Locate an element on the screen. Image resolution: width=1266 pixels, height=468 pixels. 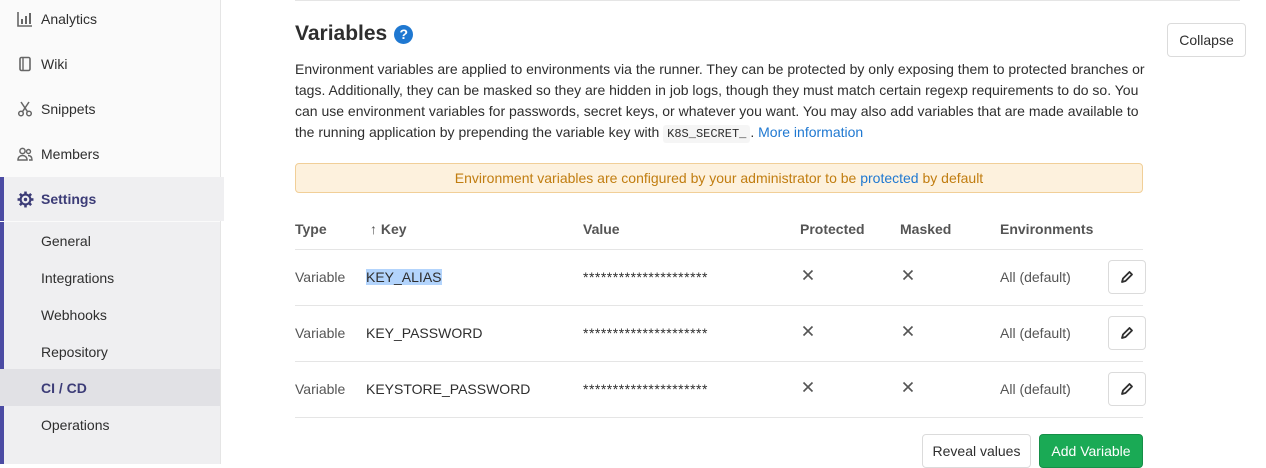
sidebar-subitem-label: Operations is located at coordinates (75, 424).